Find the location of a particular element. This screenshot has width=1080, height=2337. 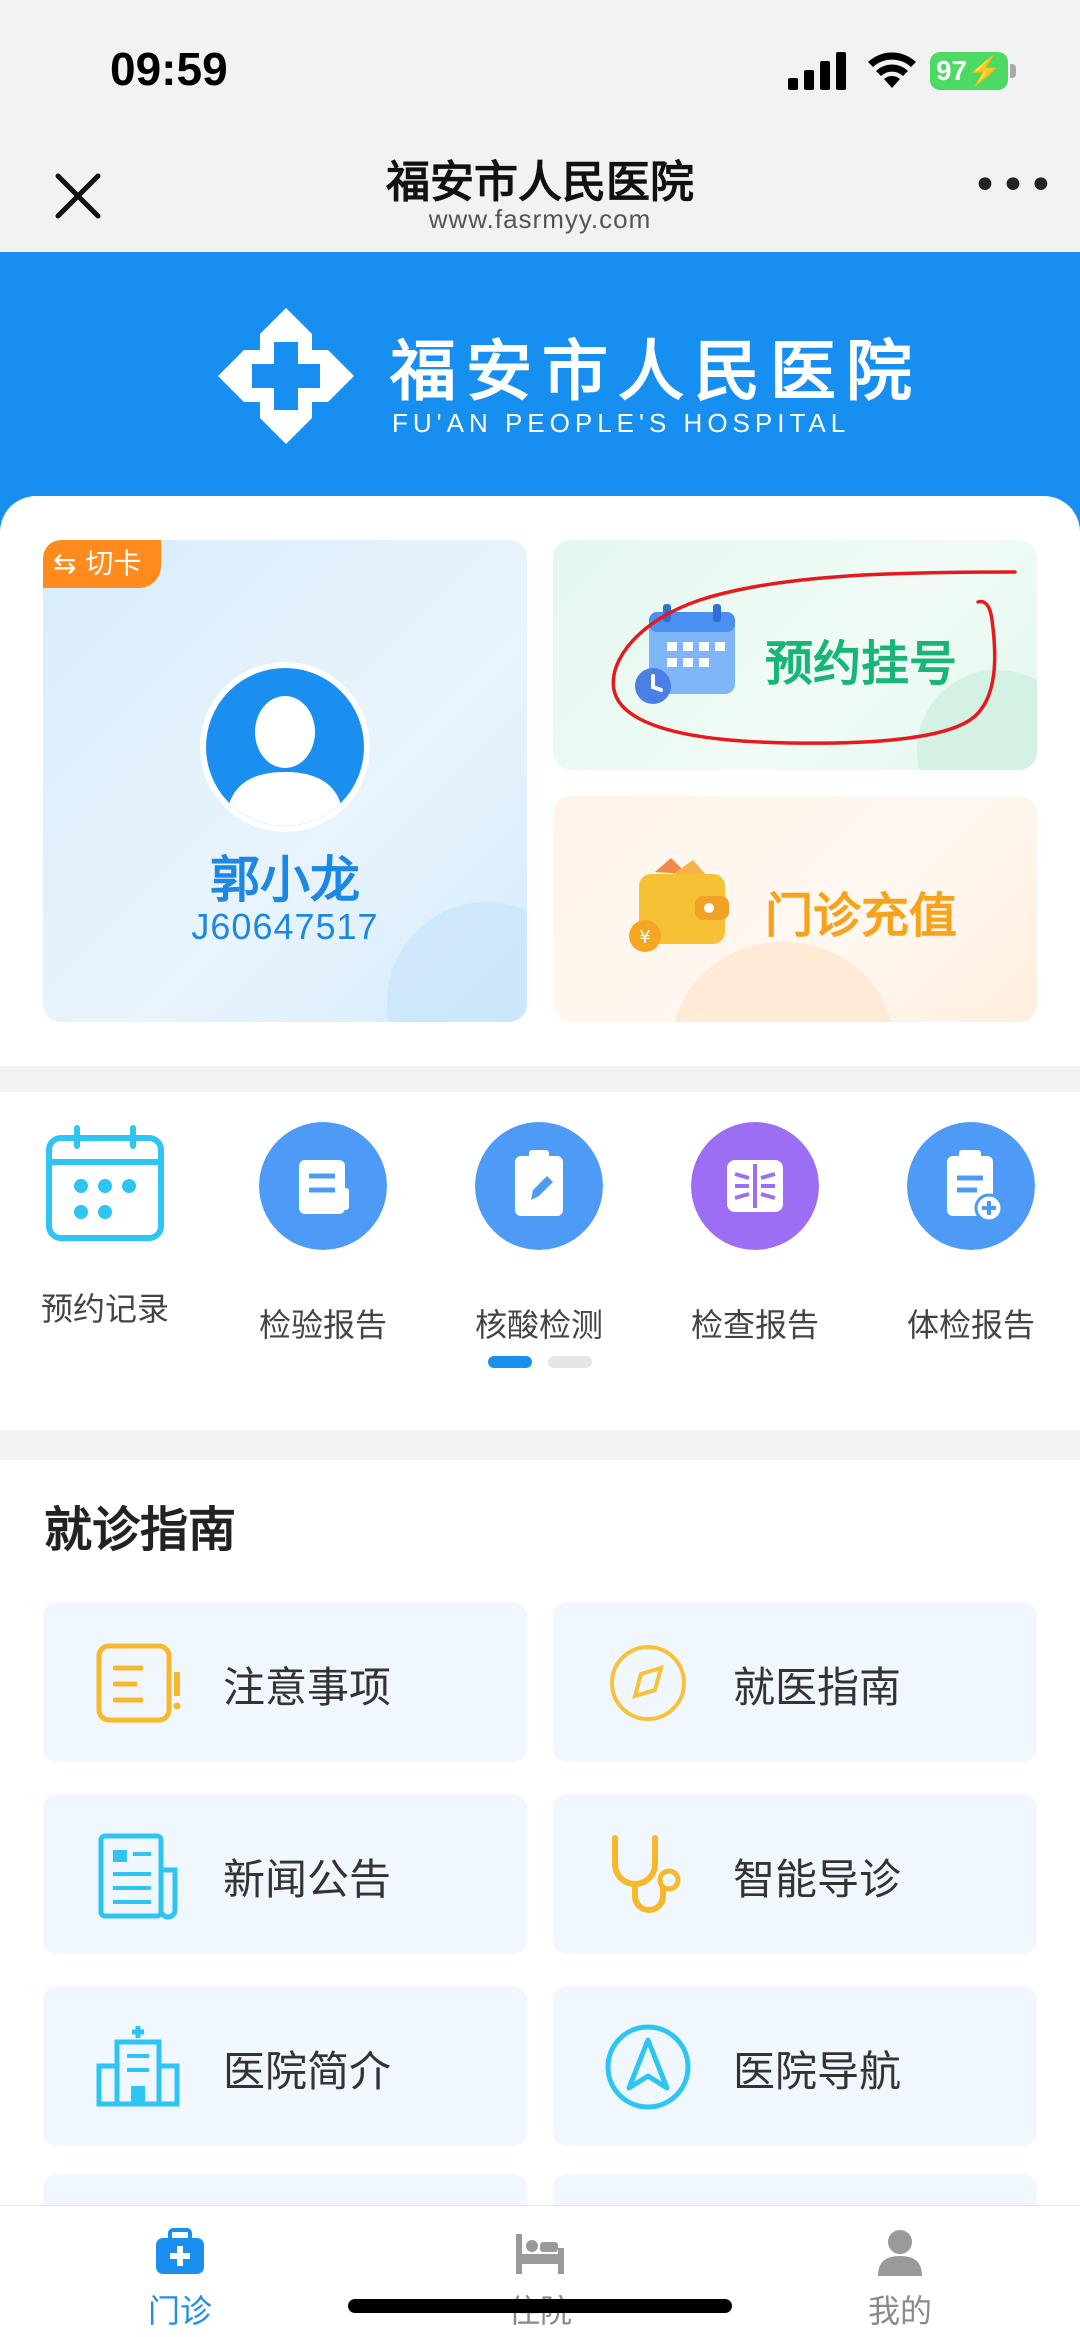

guide-item-notice: 注意事项 is located at coordinates (285, 1682).